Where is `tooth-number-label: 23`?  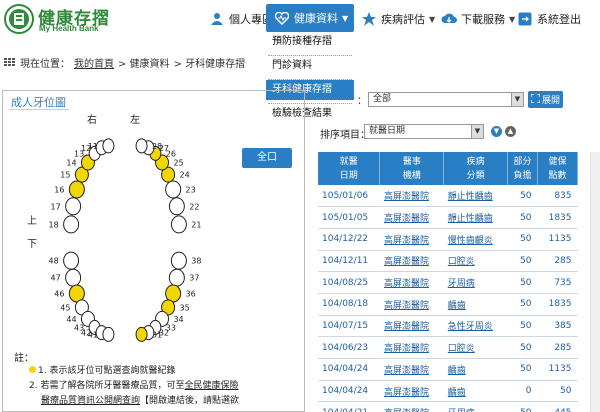
tooth-number-label: 23 is located at coordinates (191, 189).